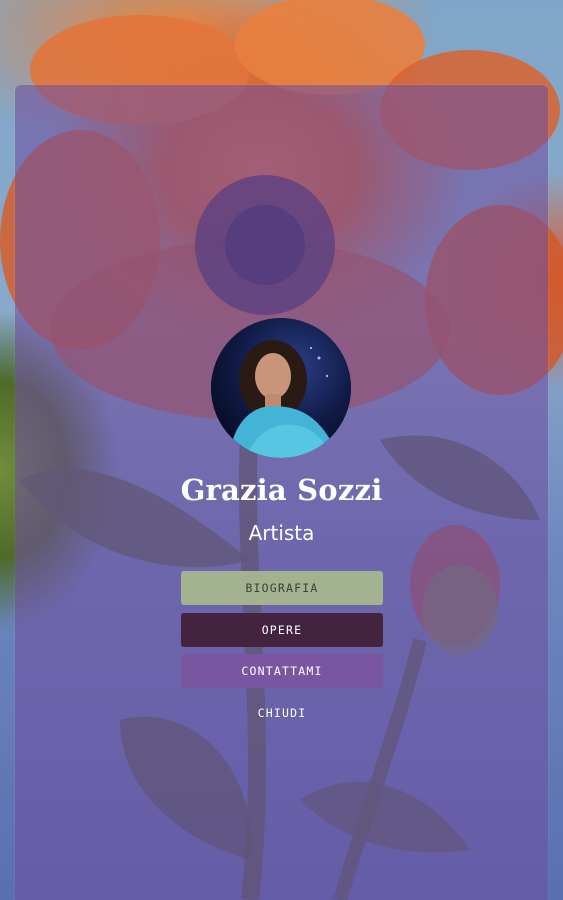  What do you see at coordinates (282, 588) in the screenshot?
I see `biografia-button: BIOGRAFIA` at bounding box center [282, 588].